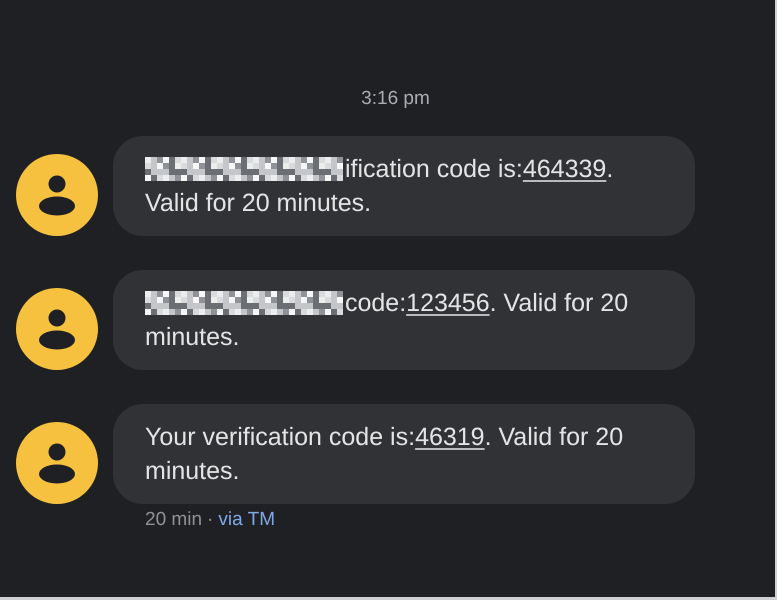  I want to click on message-timestamp: 3:16 pm, so click(395, 99).